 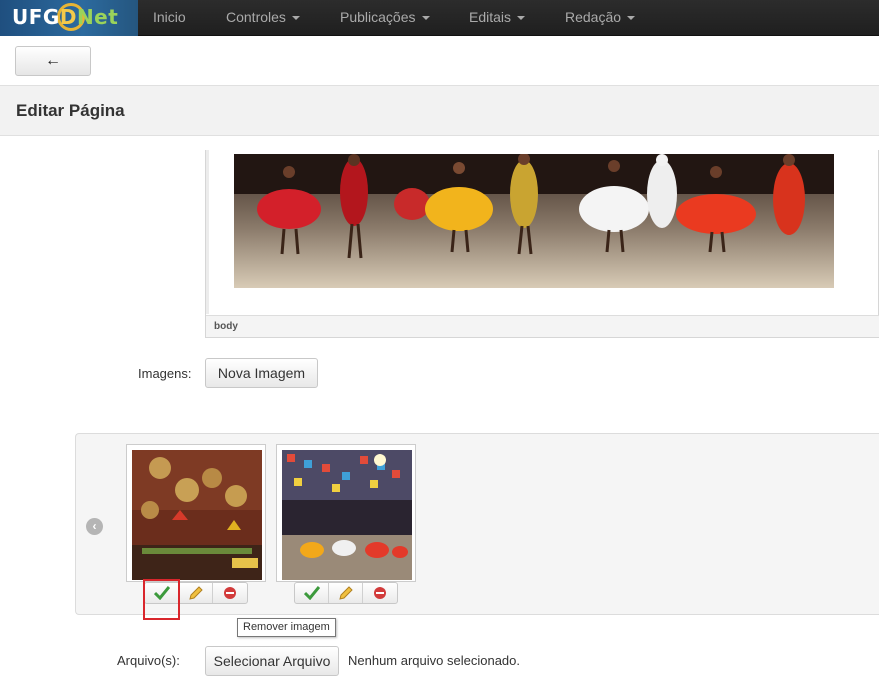 I want to click on chevron-left-icon: ‹, so click(x=94, y=526).